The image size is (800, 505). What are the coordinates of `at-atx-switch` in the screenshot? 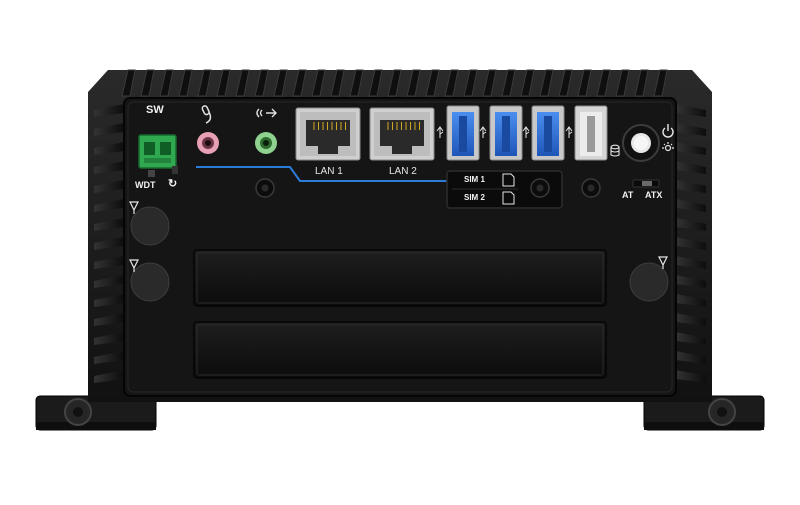 It's located at (646, 183).